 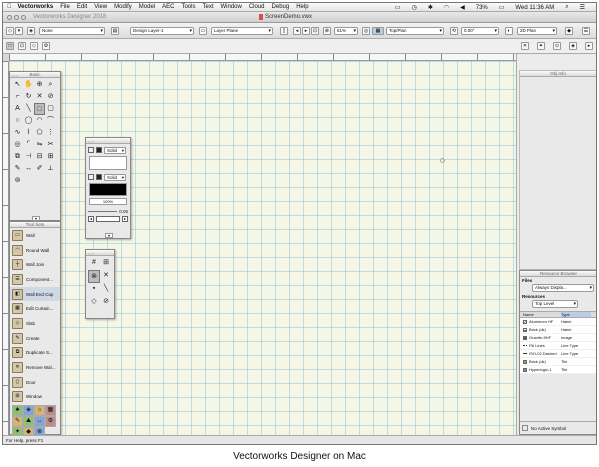 I want to click on selection-tool-icon: ↖, so click(x=17, y=85).